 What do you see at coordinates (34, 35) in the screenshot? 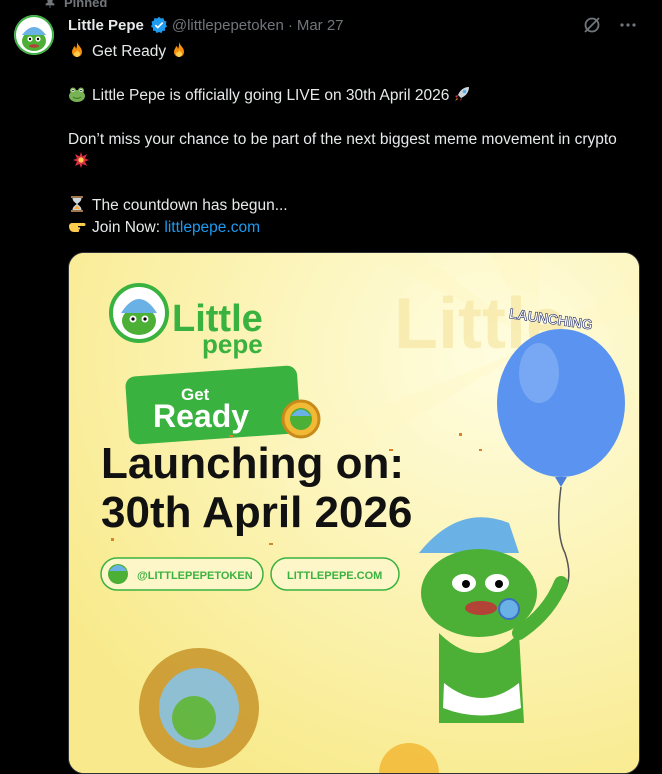
I see `avatar` at bounding box center [34, 35].